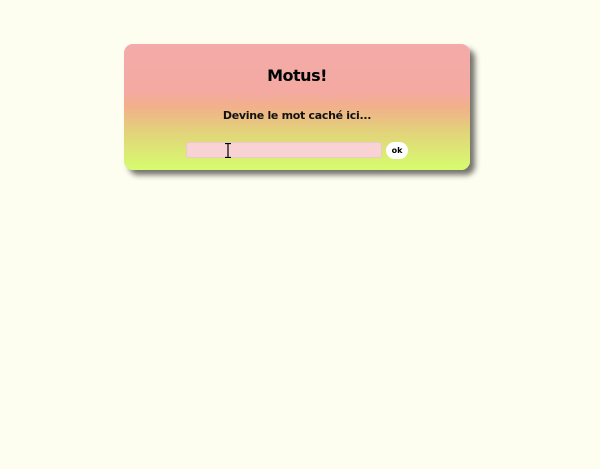 The height and width of the screenshot is (469, 600). I want to click on ok-button: ok, so click(397, 150).